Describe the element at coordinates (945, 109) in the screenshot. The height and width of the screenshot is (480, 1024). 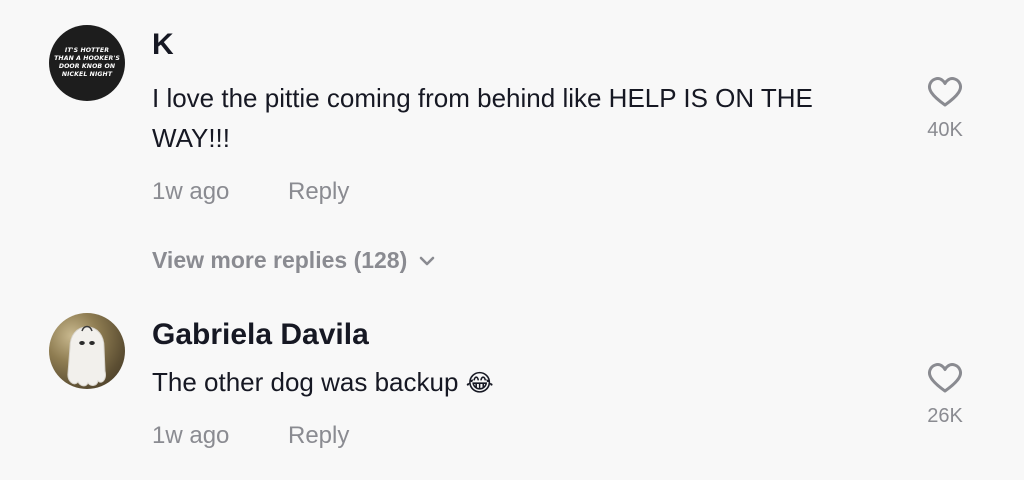
I see `like-button: 40K` at that location.